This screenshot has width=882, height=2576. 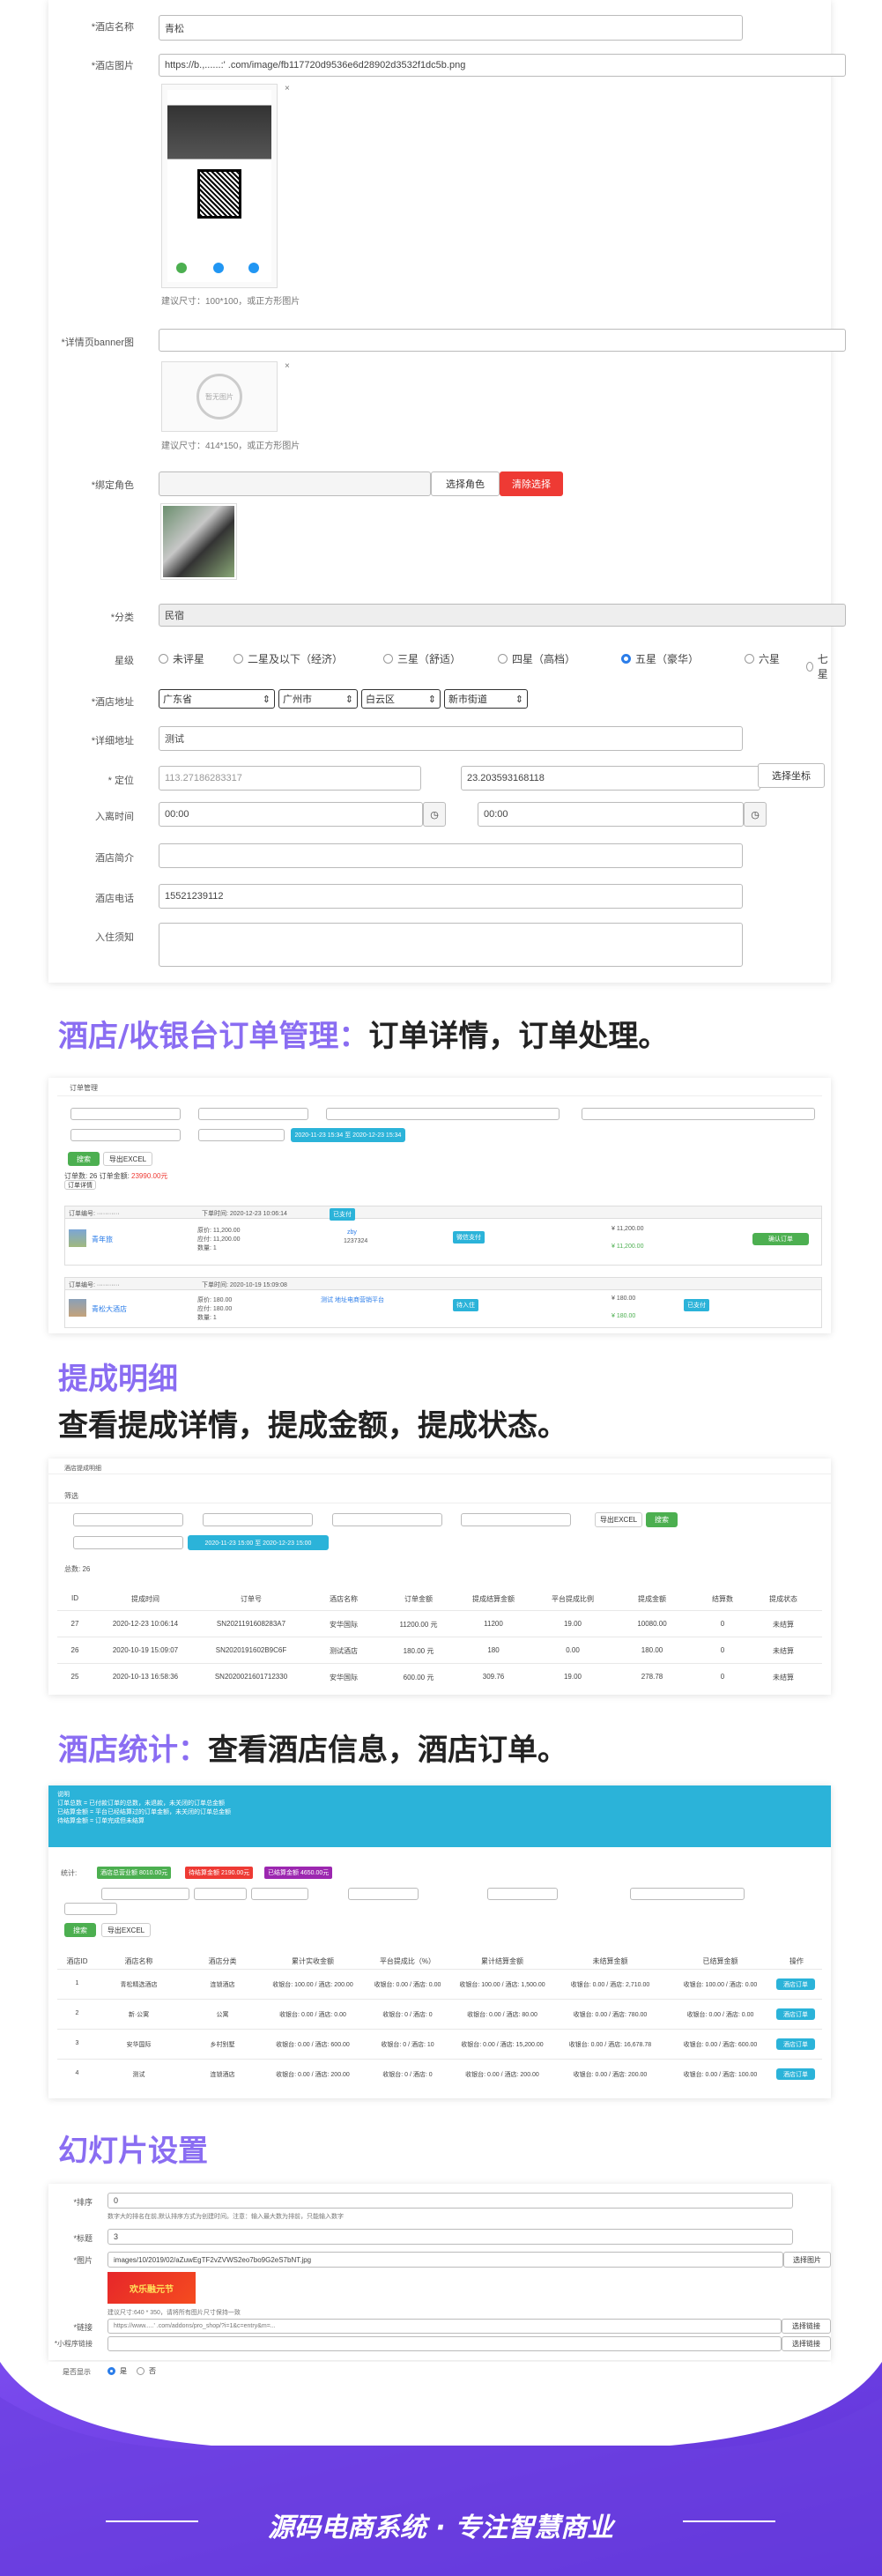 I want to click on stats-search-button: 搜索, so click(x=80, y=1930).